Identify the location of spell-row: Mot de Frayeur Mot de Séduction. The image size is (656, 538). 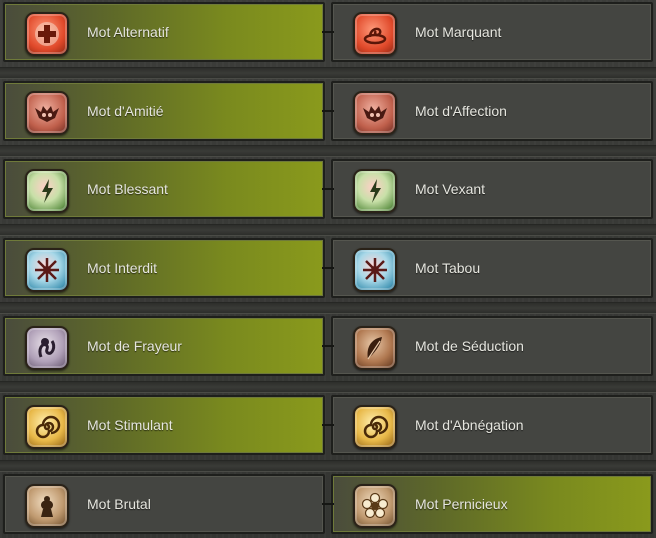
(328, 345).